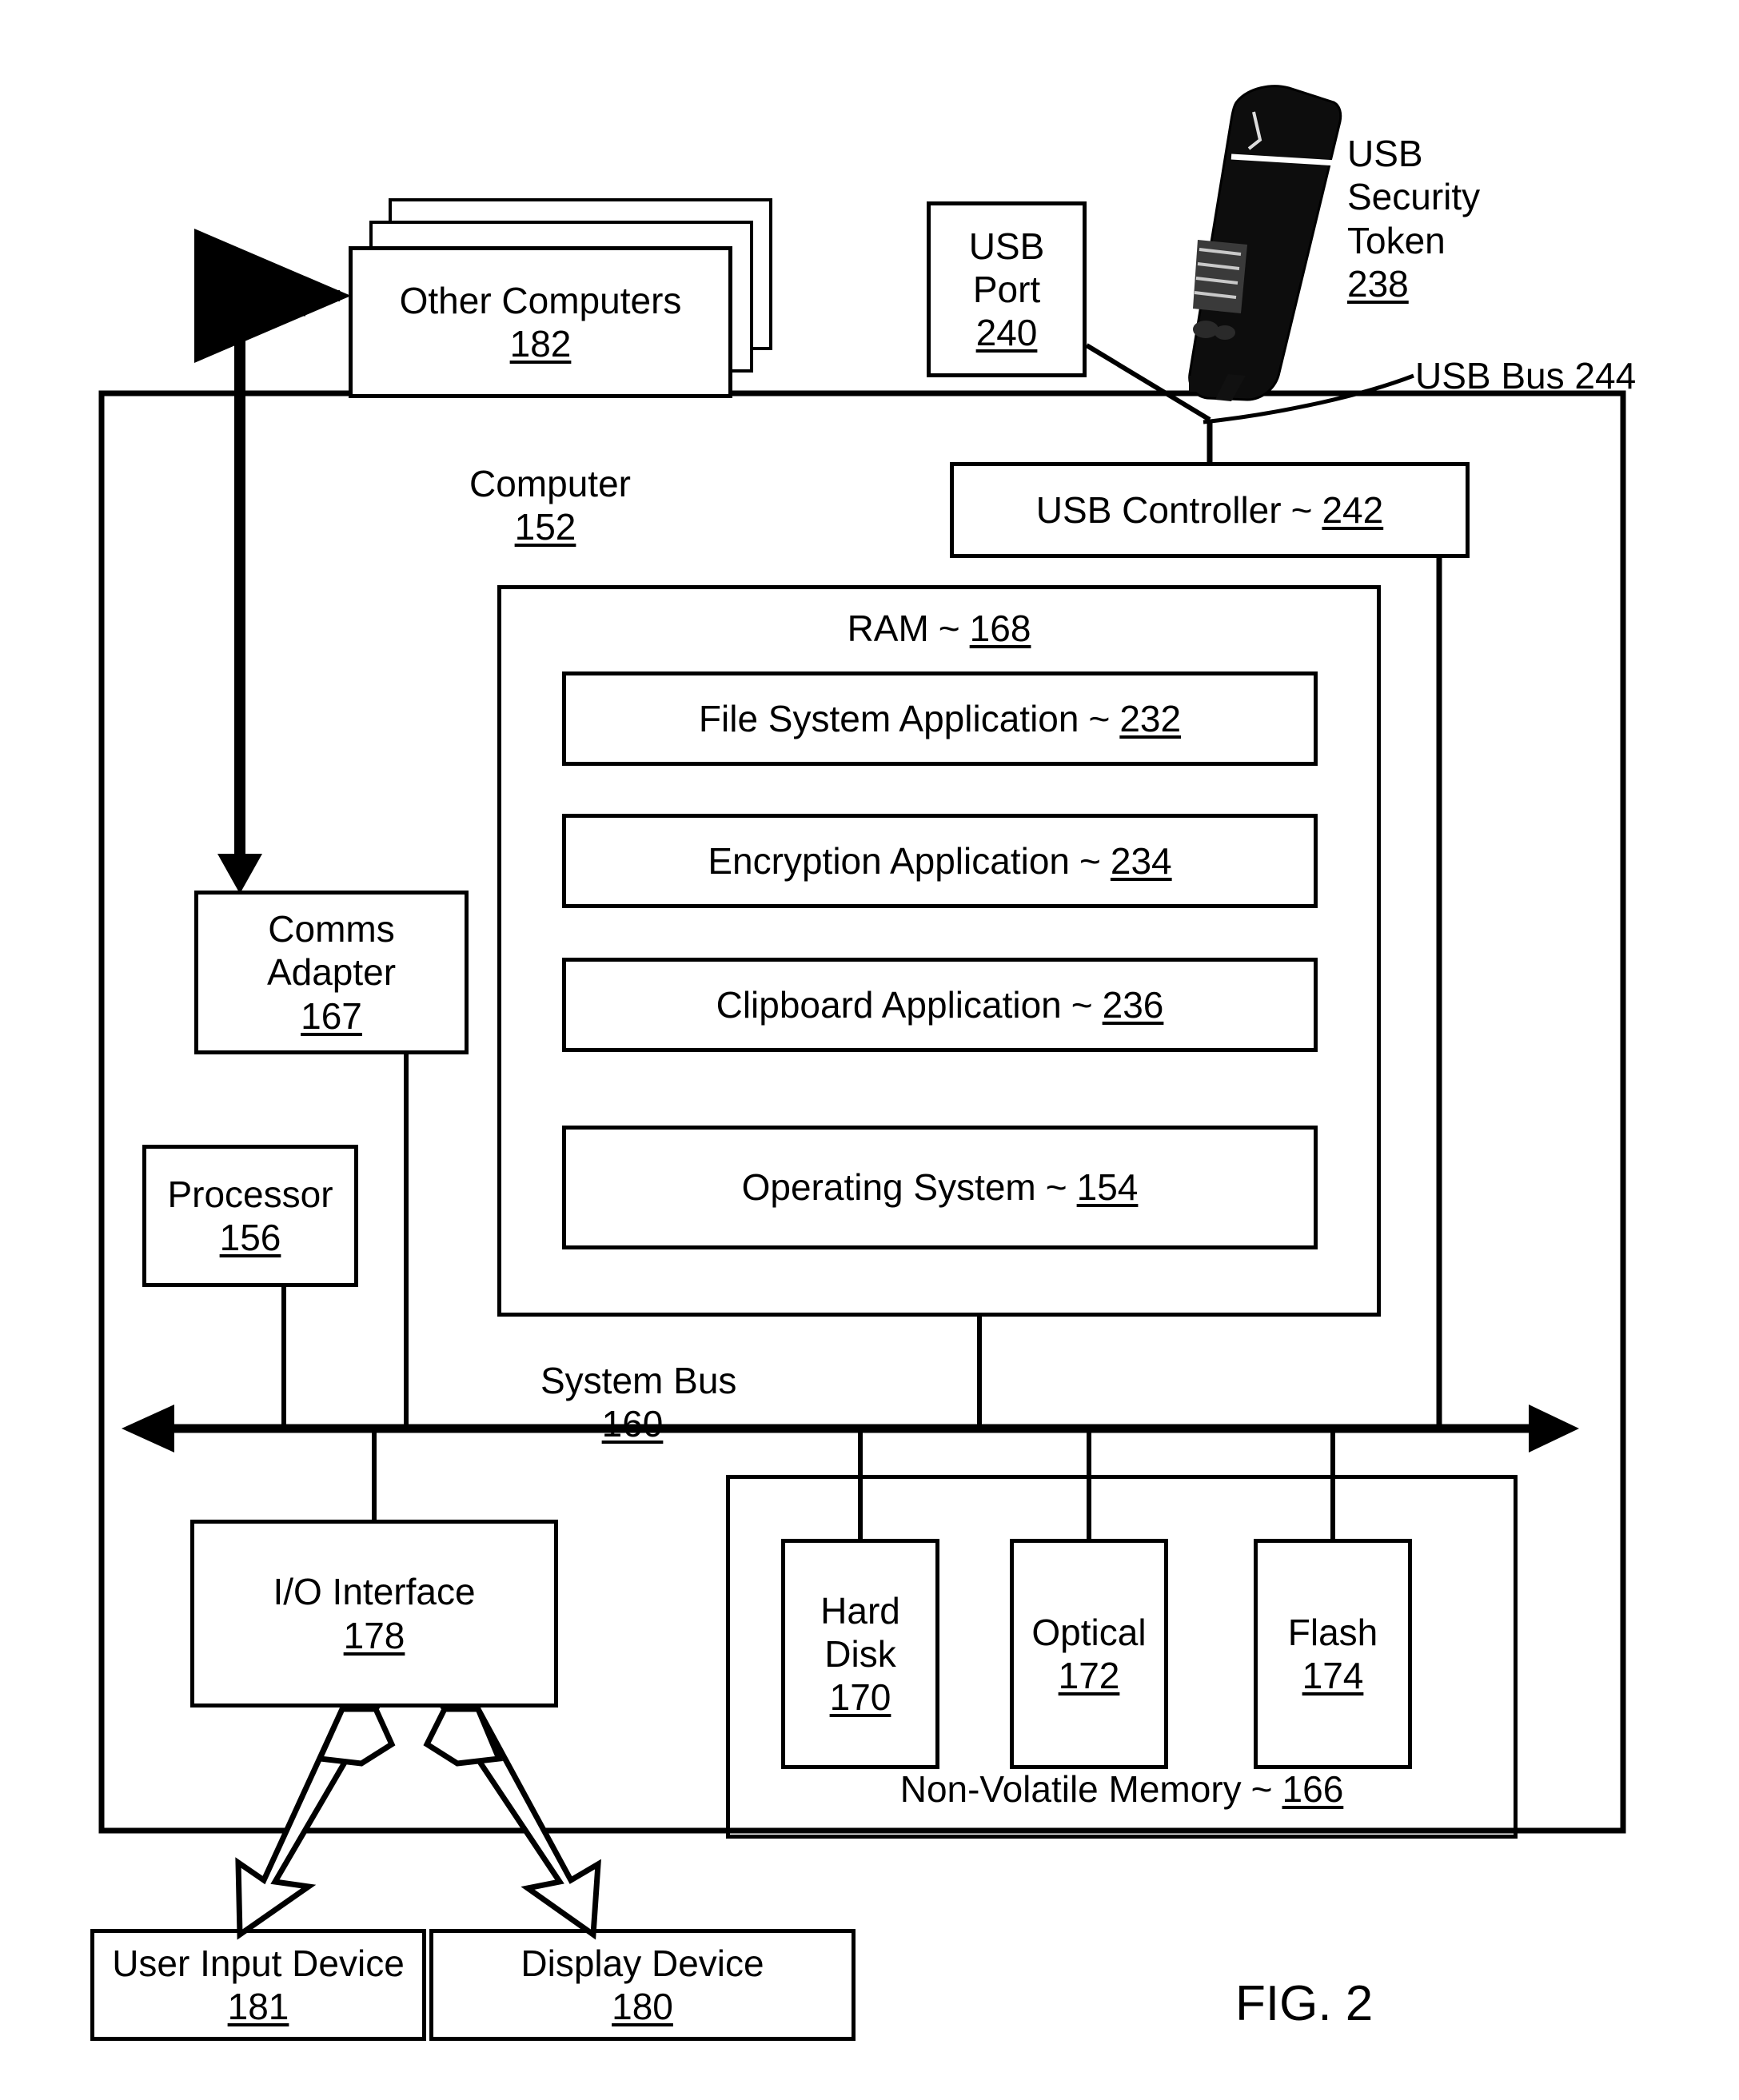 The width and height of the screenshot is (1739, 2100). I want to click on optical-ref: 172, so click(1089, 1676).